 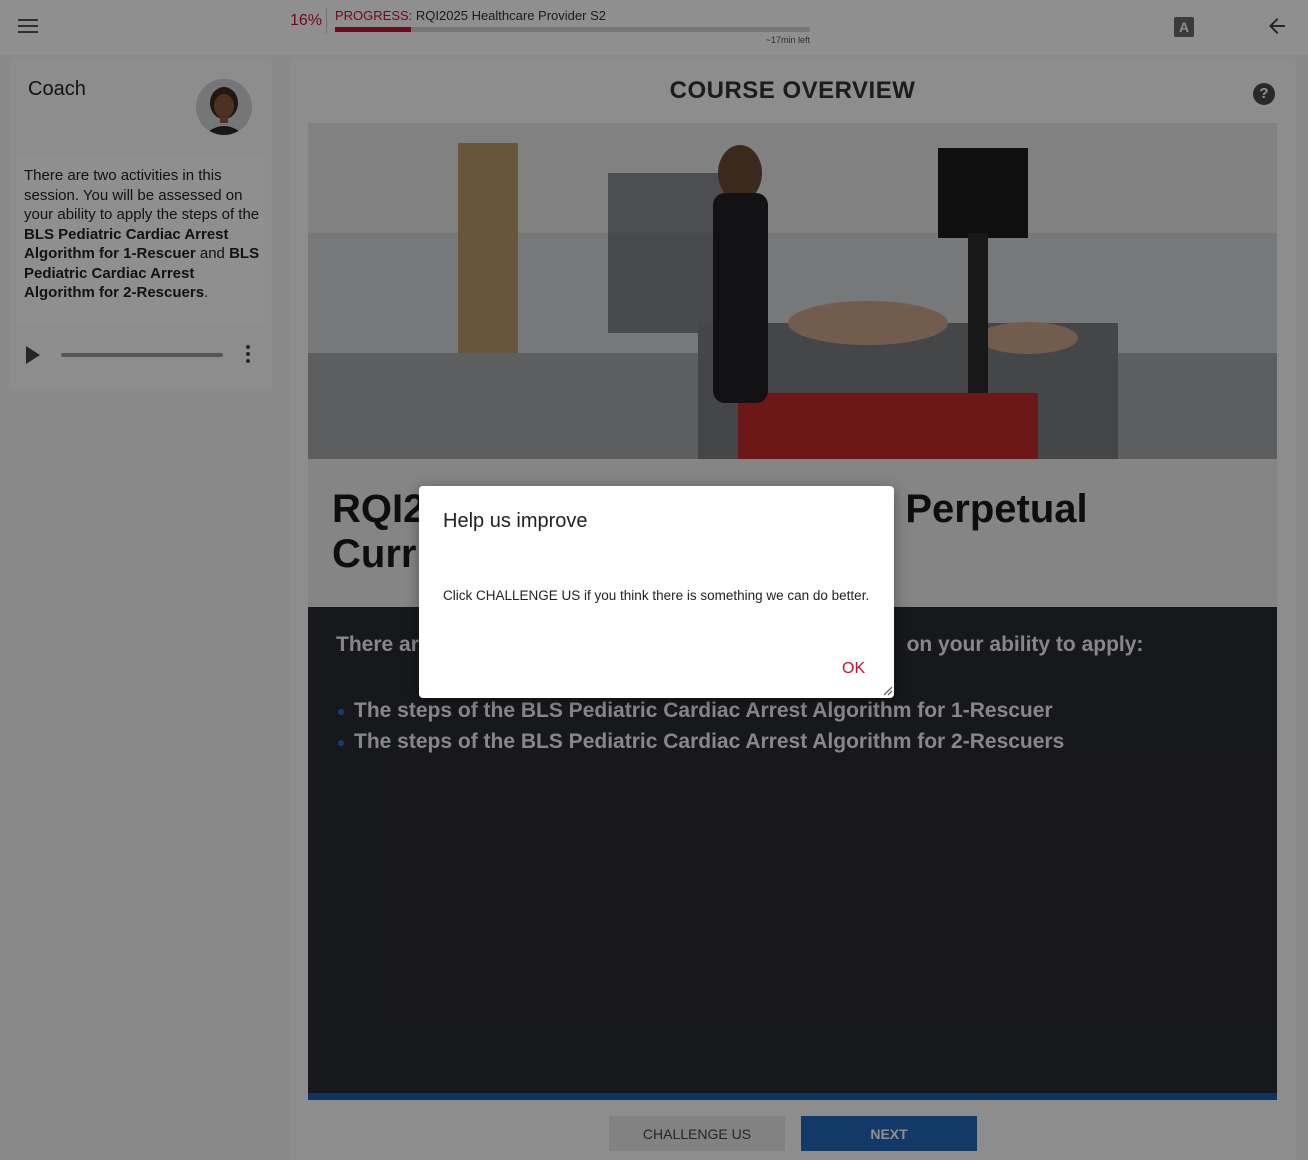 What do you see at coordinates (515, 521) in the screenshot?
I see `dialog-title: Help us improve` at bounding box center [515, 521].